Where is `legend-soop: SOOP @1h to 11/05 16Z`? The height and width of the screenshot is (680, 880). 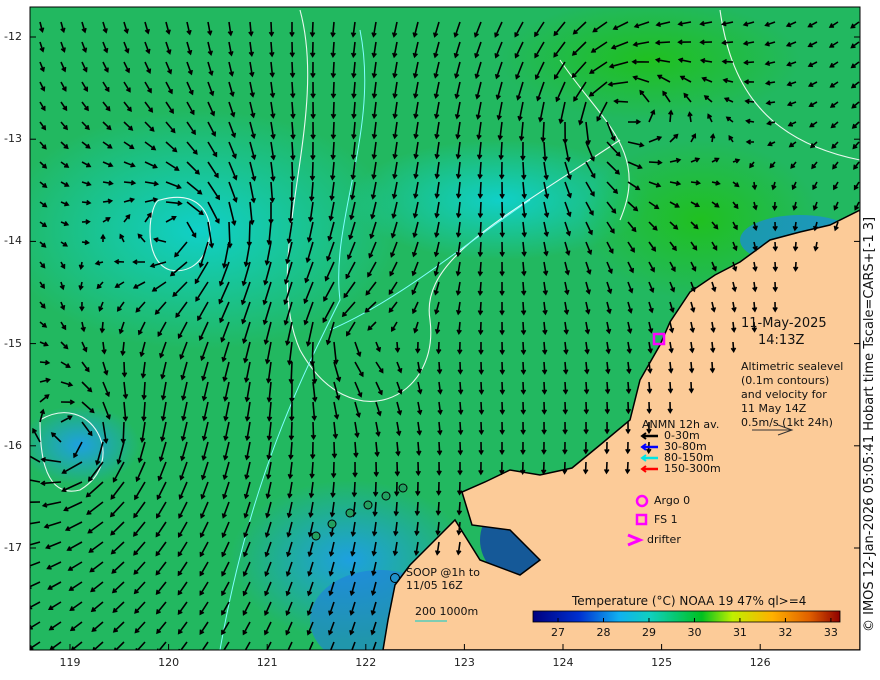
legend-soop: SOOP @1h to 11/05 16Z is located at coordinates (443, 579).